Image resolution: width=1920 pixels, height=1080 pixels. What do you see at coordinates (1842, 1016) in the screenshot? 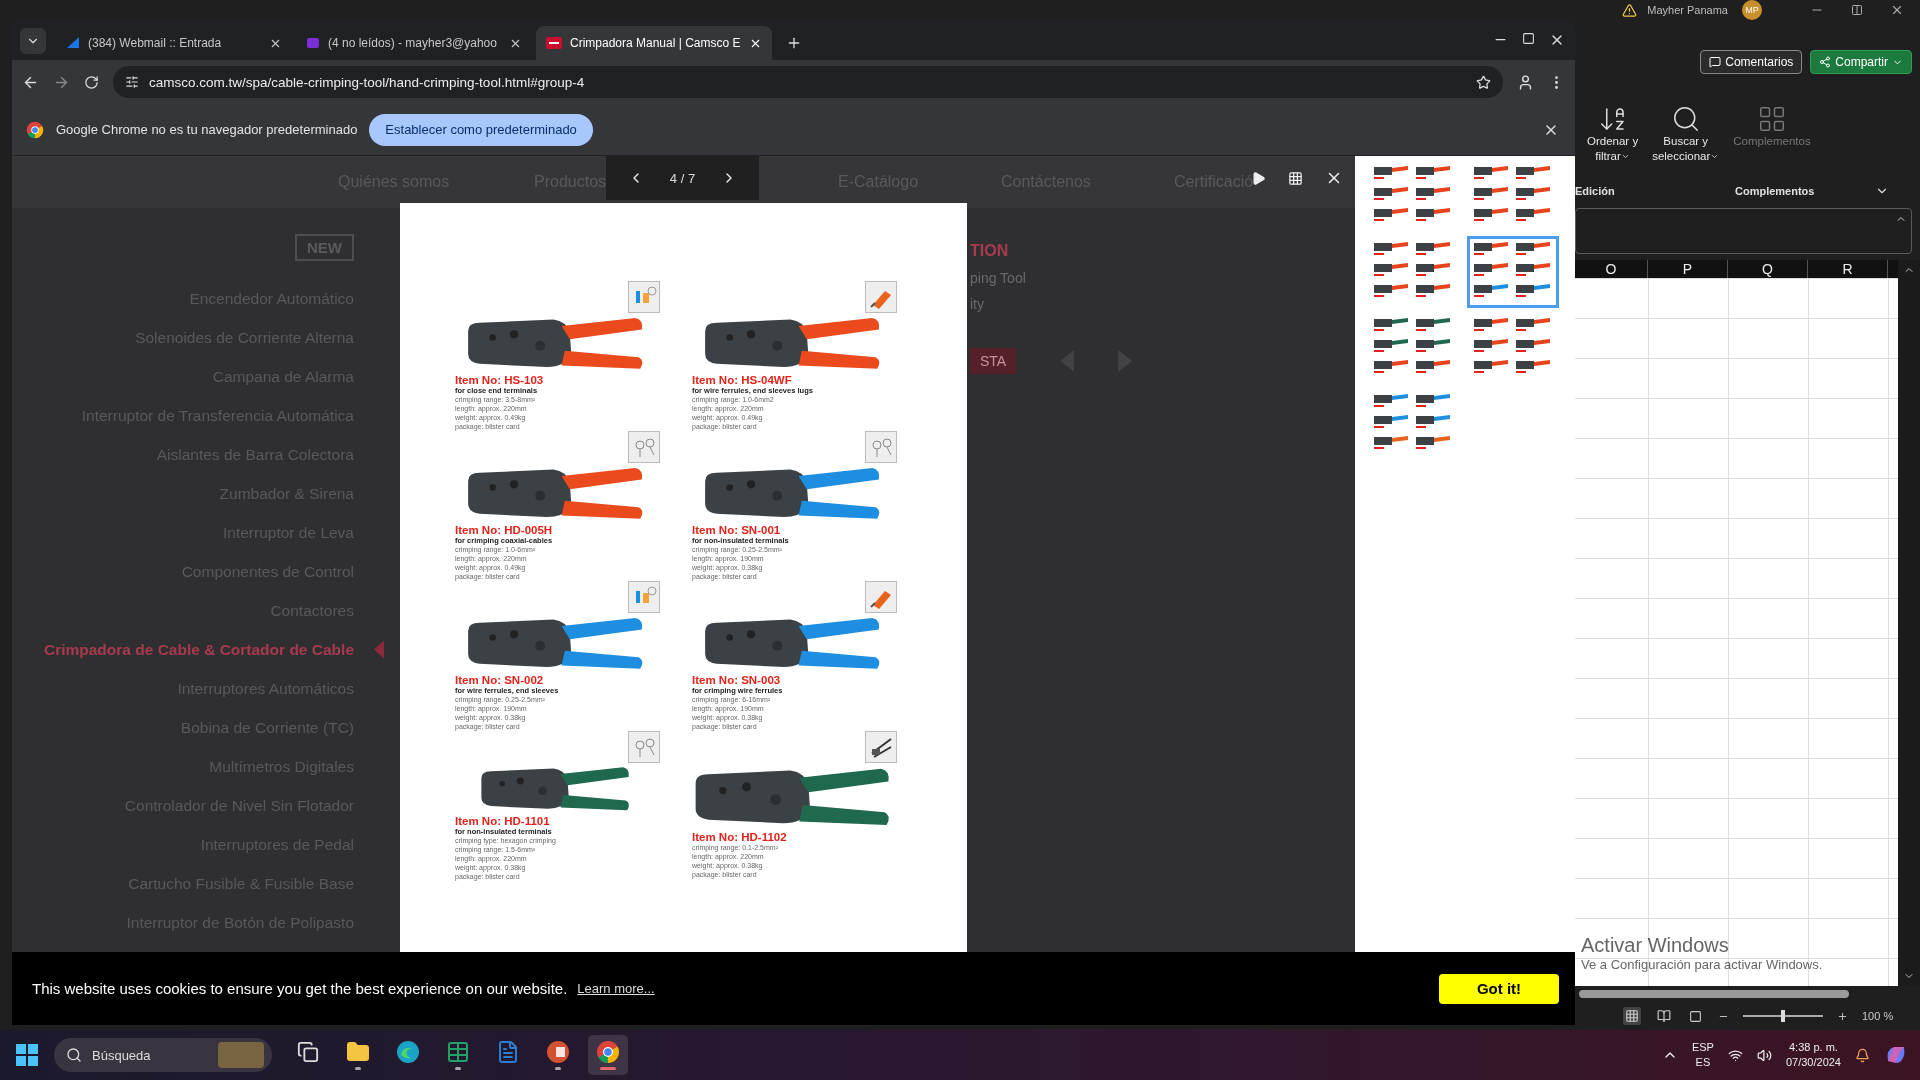
I see `zoom-in-icon` at bounding box center [1842, 1016].